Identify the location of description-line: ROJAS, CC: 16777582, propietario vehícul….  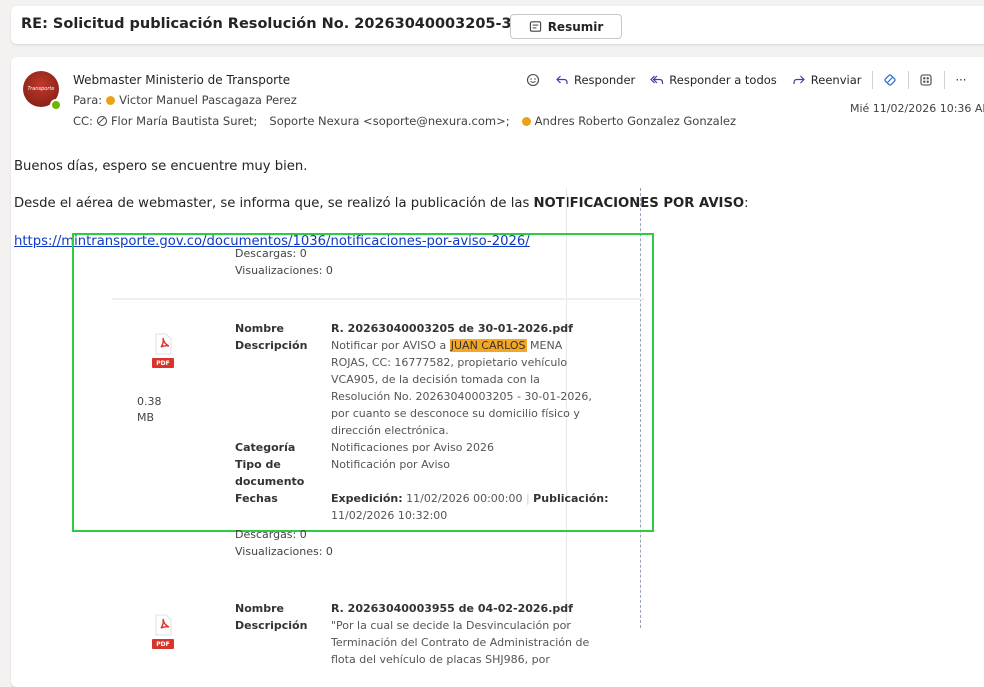
(449, 362).